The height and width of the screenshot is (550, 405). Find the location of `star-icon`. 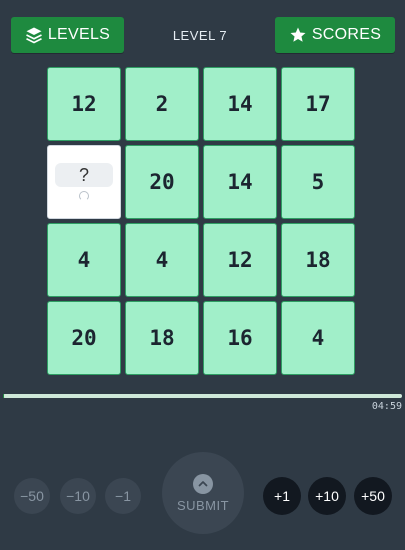

star-icon is located at coordinates (298, 34).